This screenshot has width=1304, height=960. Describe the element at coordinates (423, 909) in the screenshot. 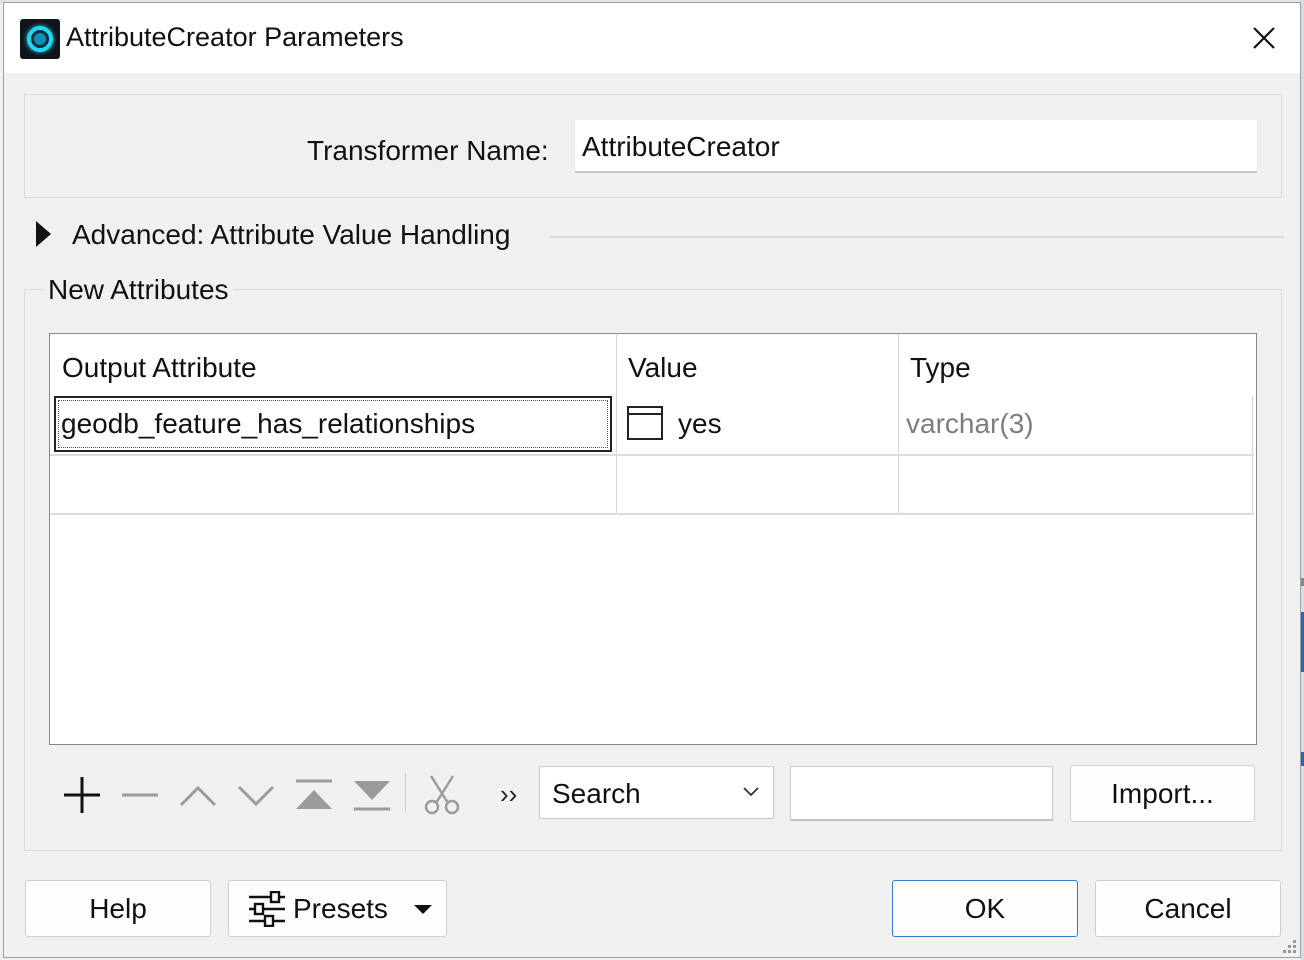

I see `dropdown-arrow-icon` at that location.